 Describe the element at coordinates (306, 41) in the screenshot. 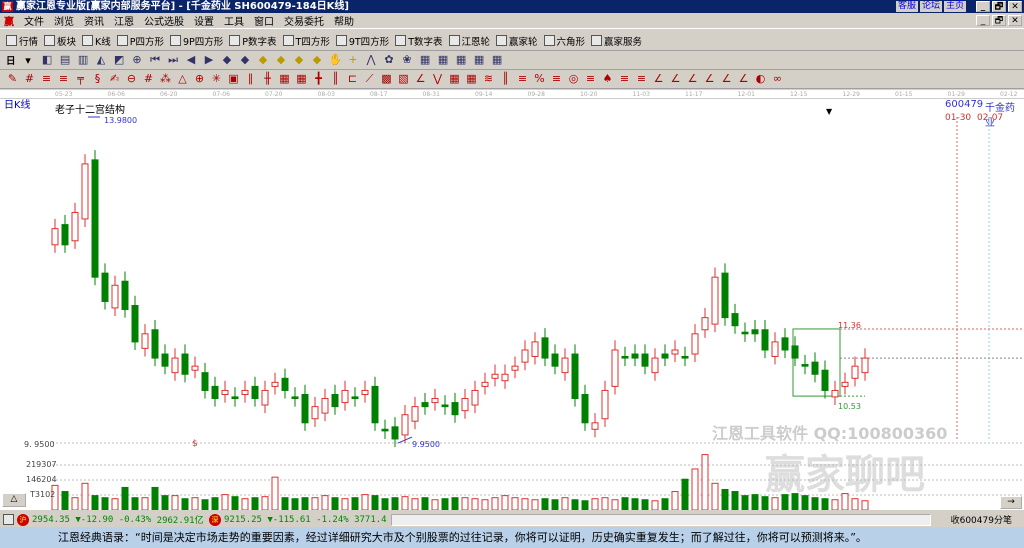

I see `toolbar-TS: T四方形` at that location.